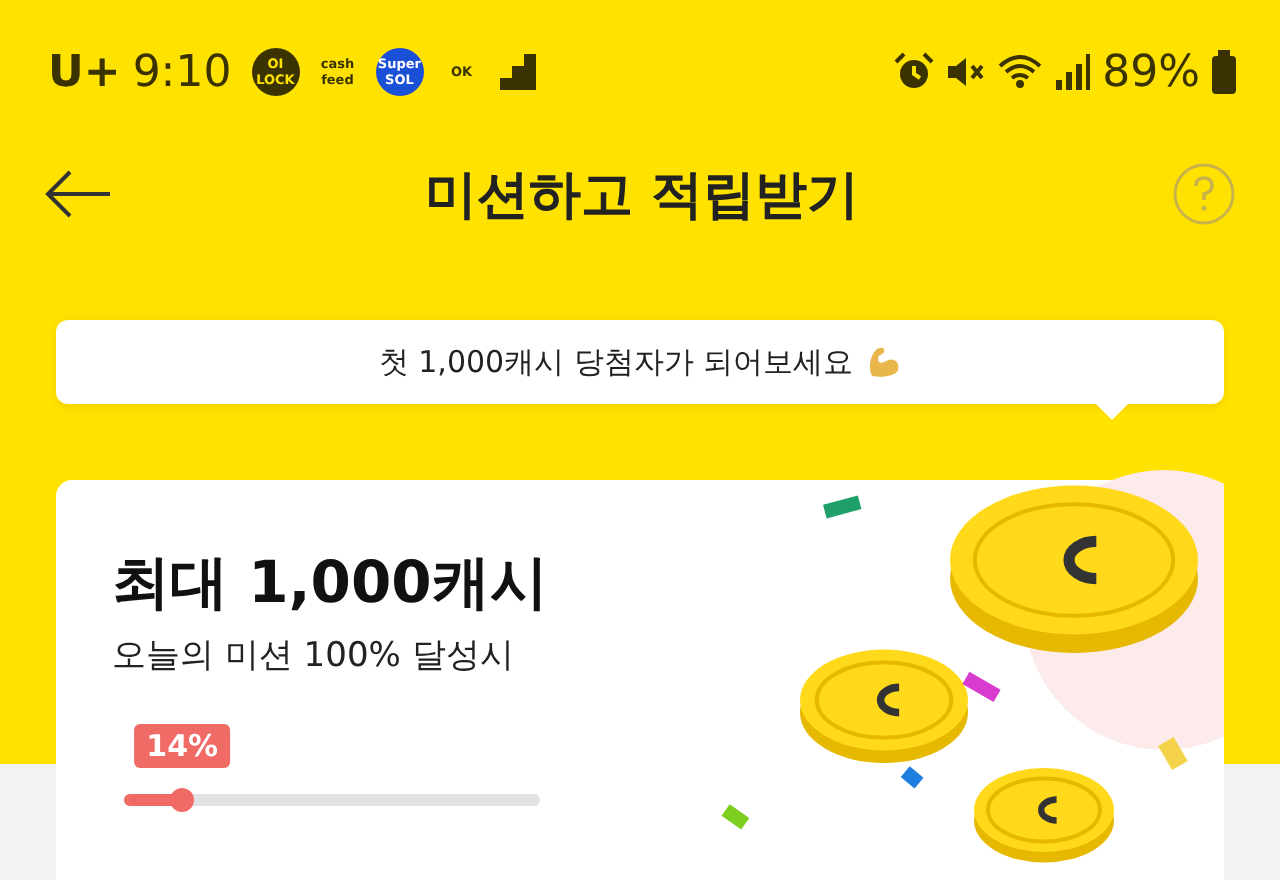 The image size is (1280, 880). I want to click on alarm-icon, so click(914, 72).